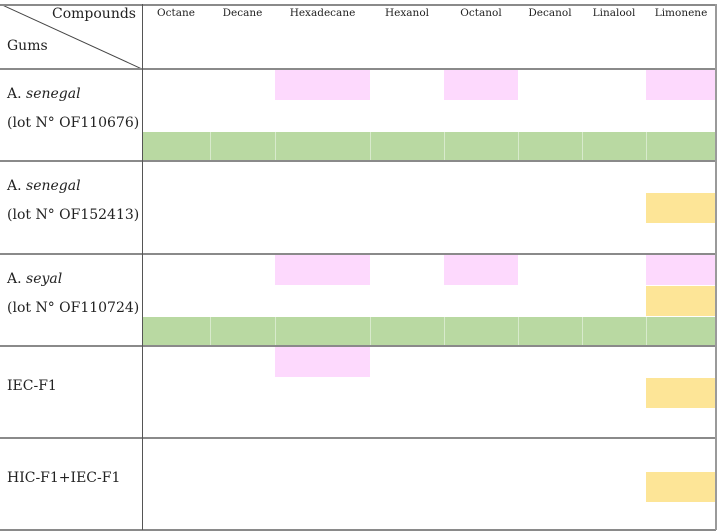 This screenshot has height=532, width=725. Describe the element at coordinates (681, 13) in the screenshot. I see `column-header-limonene: Limonene` at that location.